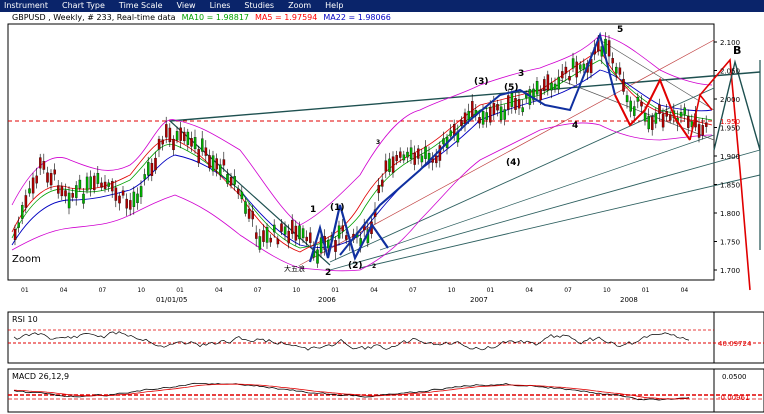 This screenshot has width=764, height=414. Describe the element at coordinates (40, 376) in the screenshot. I see `macd-title: MACD 26,12,9` at that location.